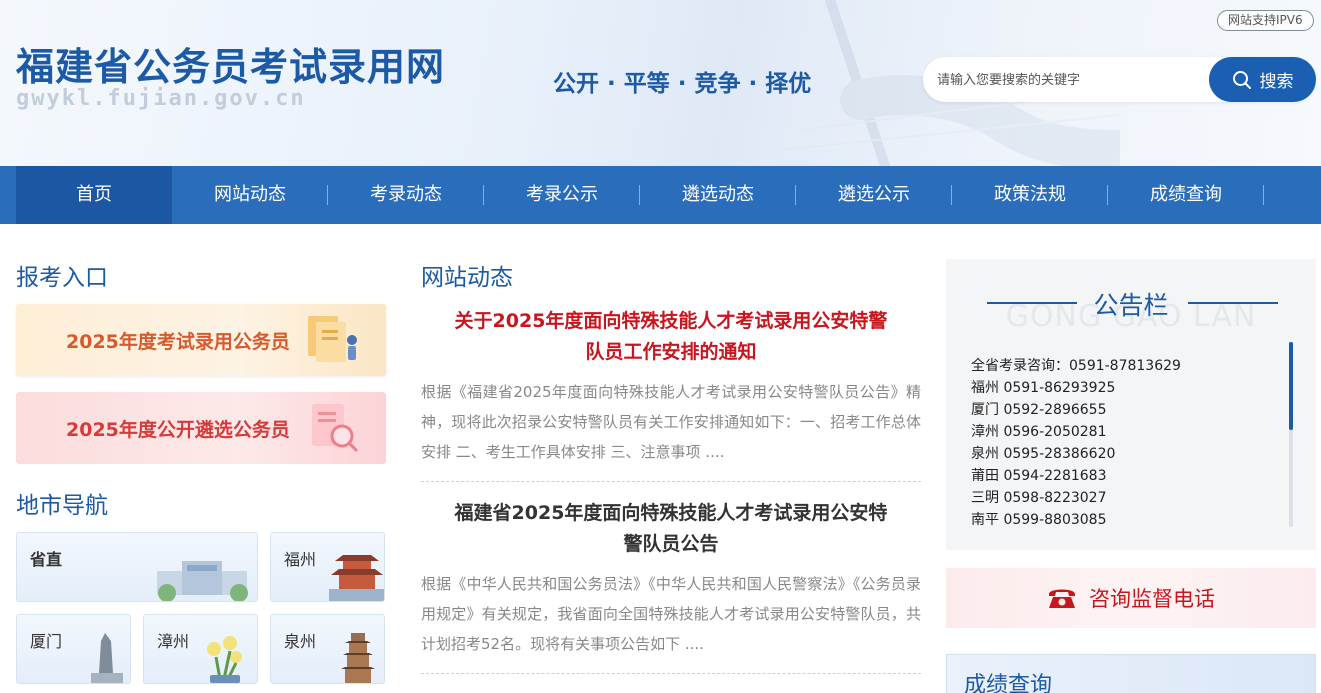  I want to click on hotline-banner: 咨询监督电话, so click(1131, 598).